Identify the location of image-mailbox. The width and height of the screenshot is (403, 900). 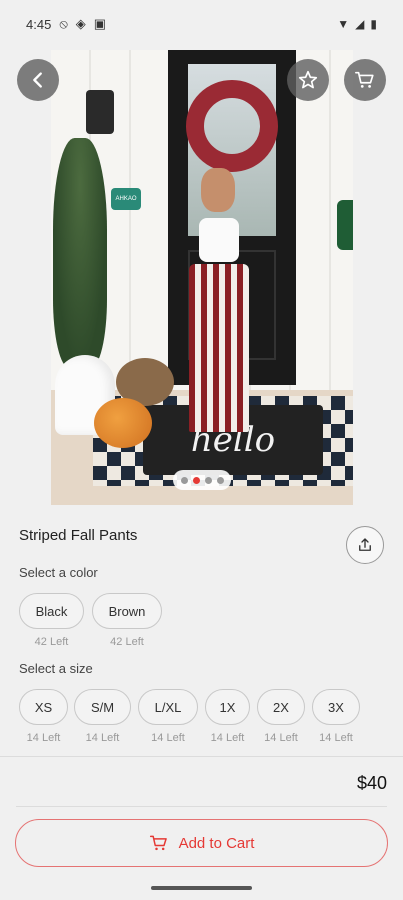
(345, 225).